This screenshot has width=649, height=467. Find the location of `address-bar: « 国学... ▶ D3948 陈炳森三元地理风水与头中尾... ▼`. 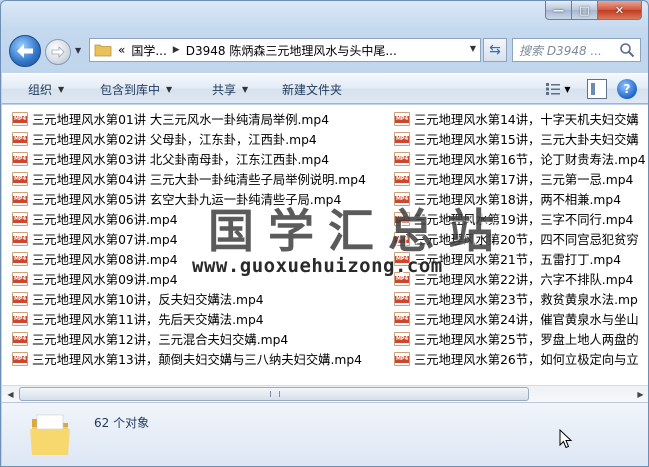

address-bar: « 国学... ▶ D3948 陈炳森三元地理风水与头中尾... ▼ is located at coordinates (285, 50).